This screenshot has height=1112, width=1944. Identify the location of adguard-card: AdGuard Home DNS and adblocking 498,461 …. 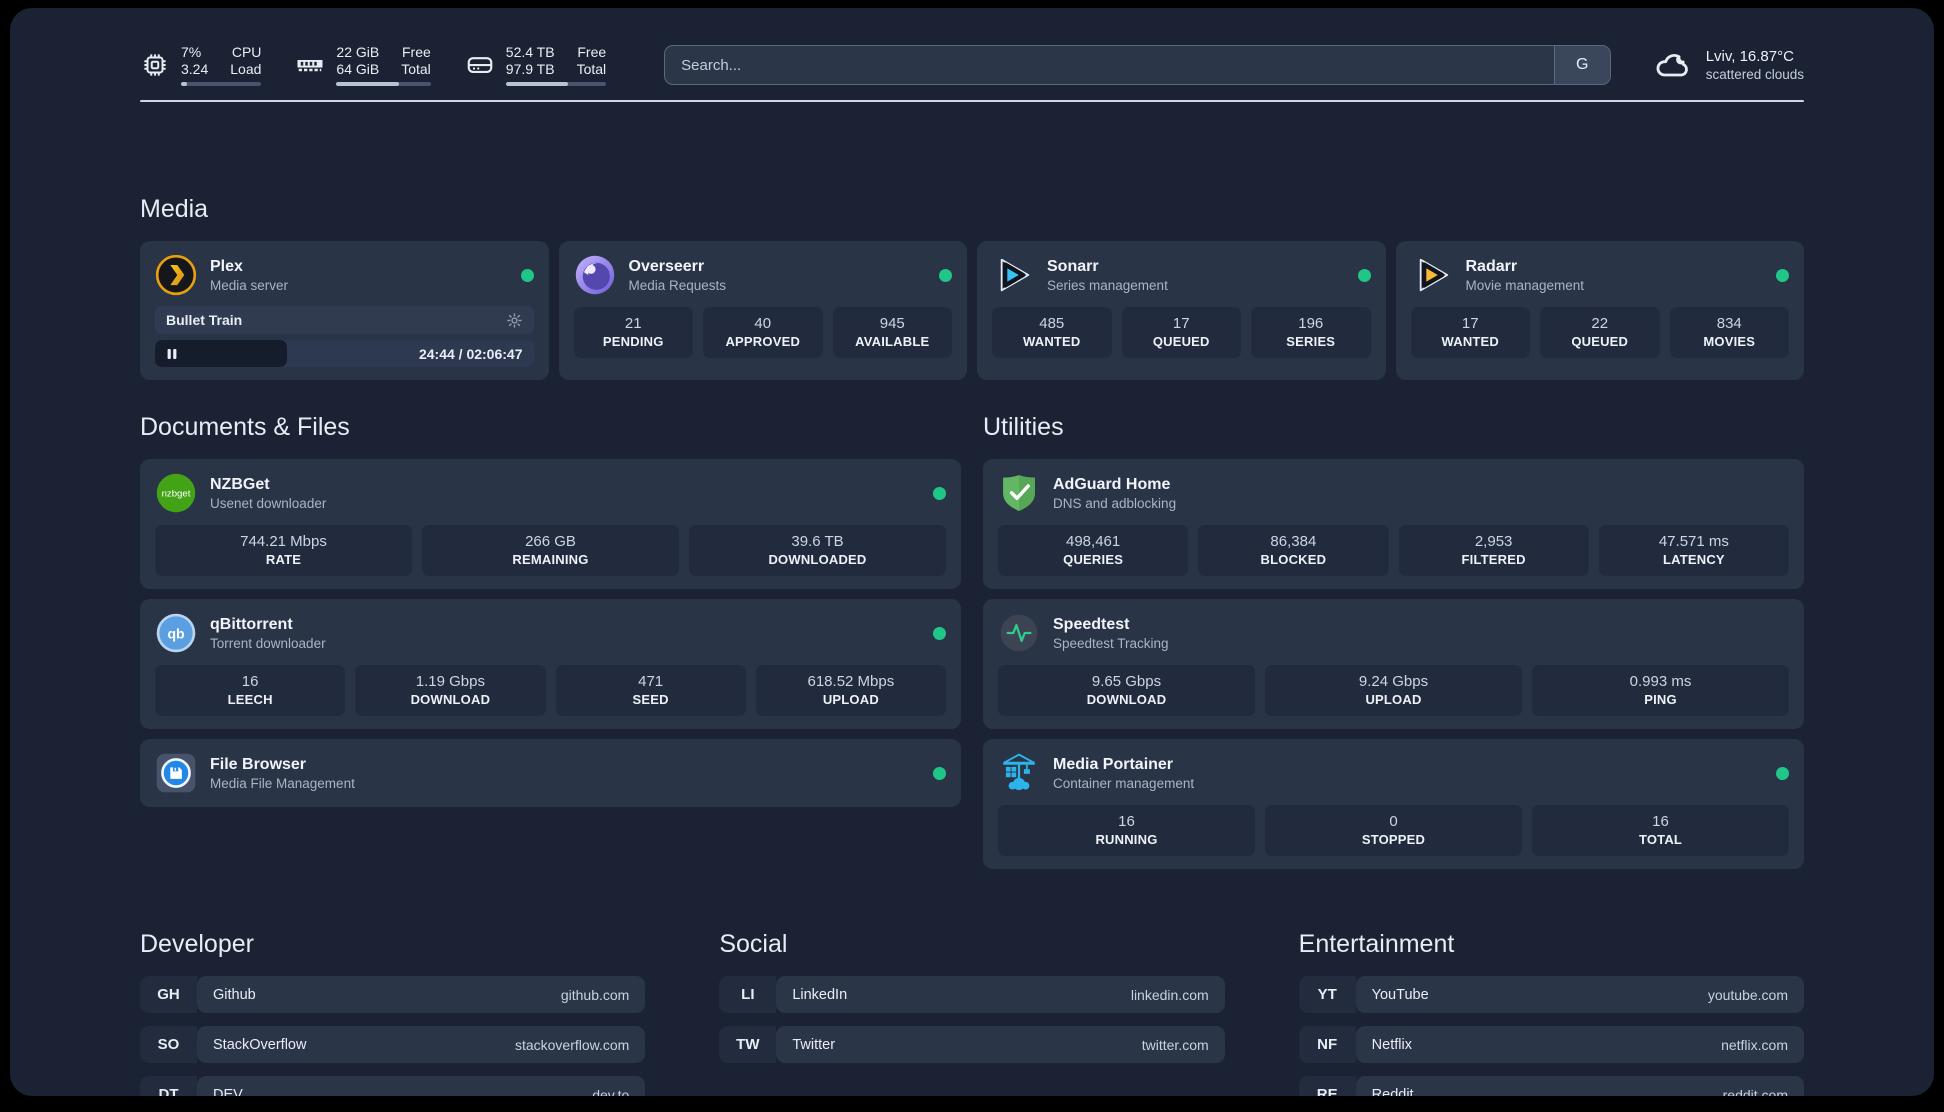
(1393, 524).